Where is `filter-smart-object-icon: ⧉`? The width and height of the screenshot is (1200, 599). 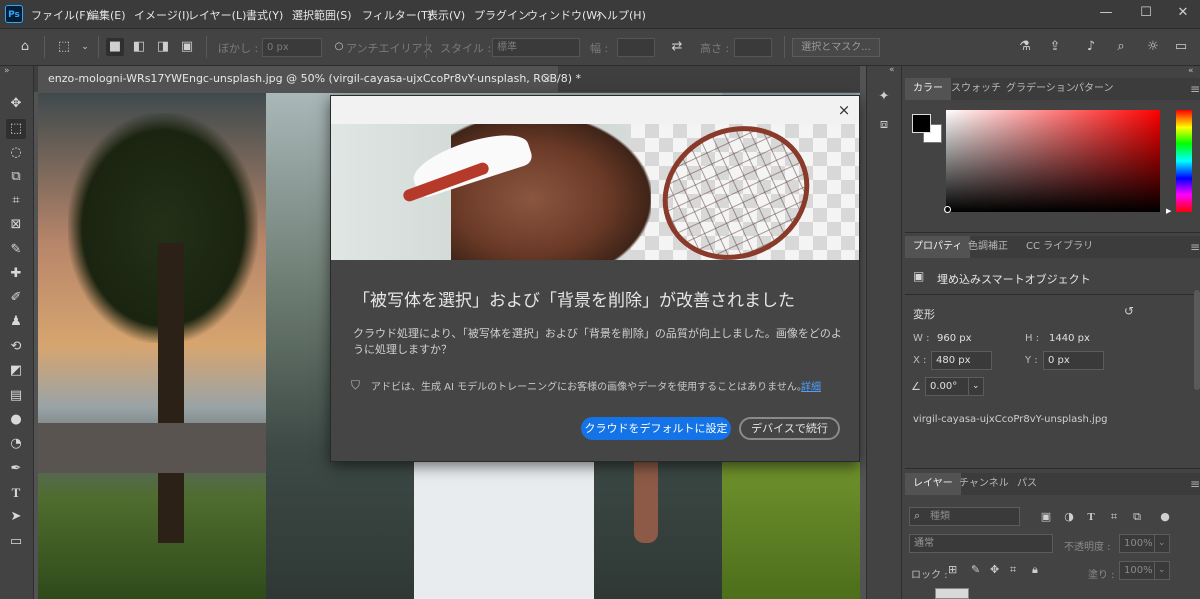 filter-smart-object-icon: ⧉ is located at coordinates (1137, 517).